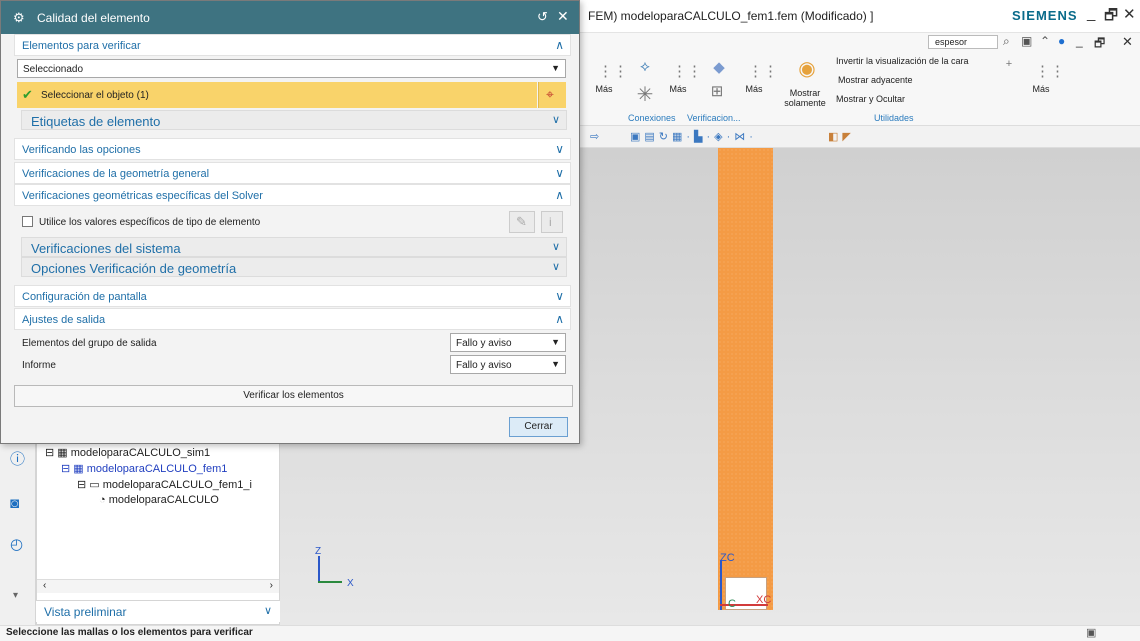 The width and height of the screenshot is (1140, 641). Describe the element at coordinates (1061, 41) in the screenshot. I see `help-icon: ●` at that location.